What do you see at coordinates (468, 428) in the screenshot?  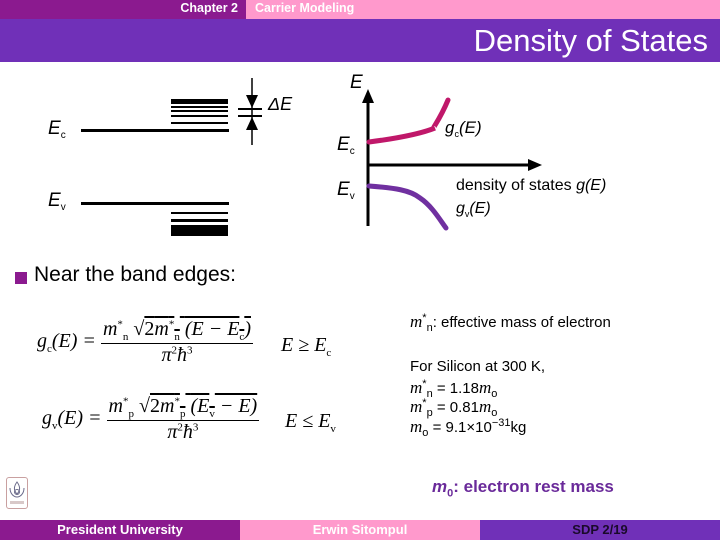 I see `m0-value: mo = 9.1×10−31kg` at bounding box center [468, 428].